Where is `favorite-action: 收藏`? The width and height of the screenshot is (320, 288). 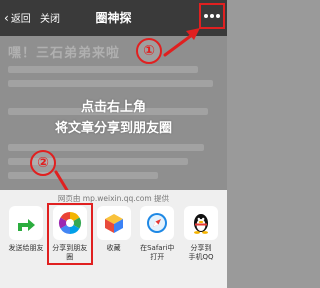
favorite-action: 收藏 is located at coordinates (114, 234).